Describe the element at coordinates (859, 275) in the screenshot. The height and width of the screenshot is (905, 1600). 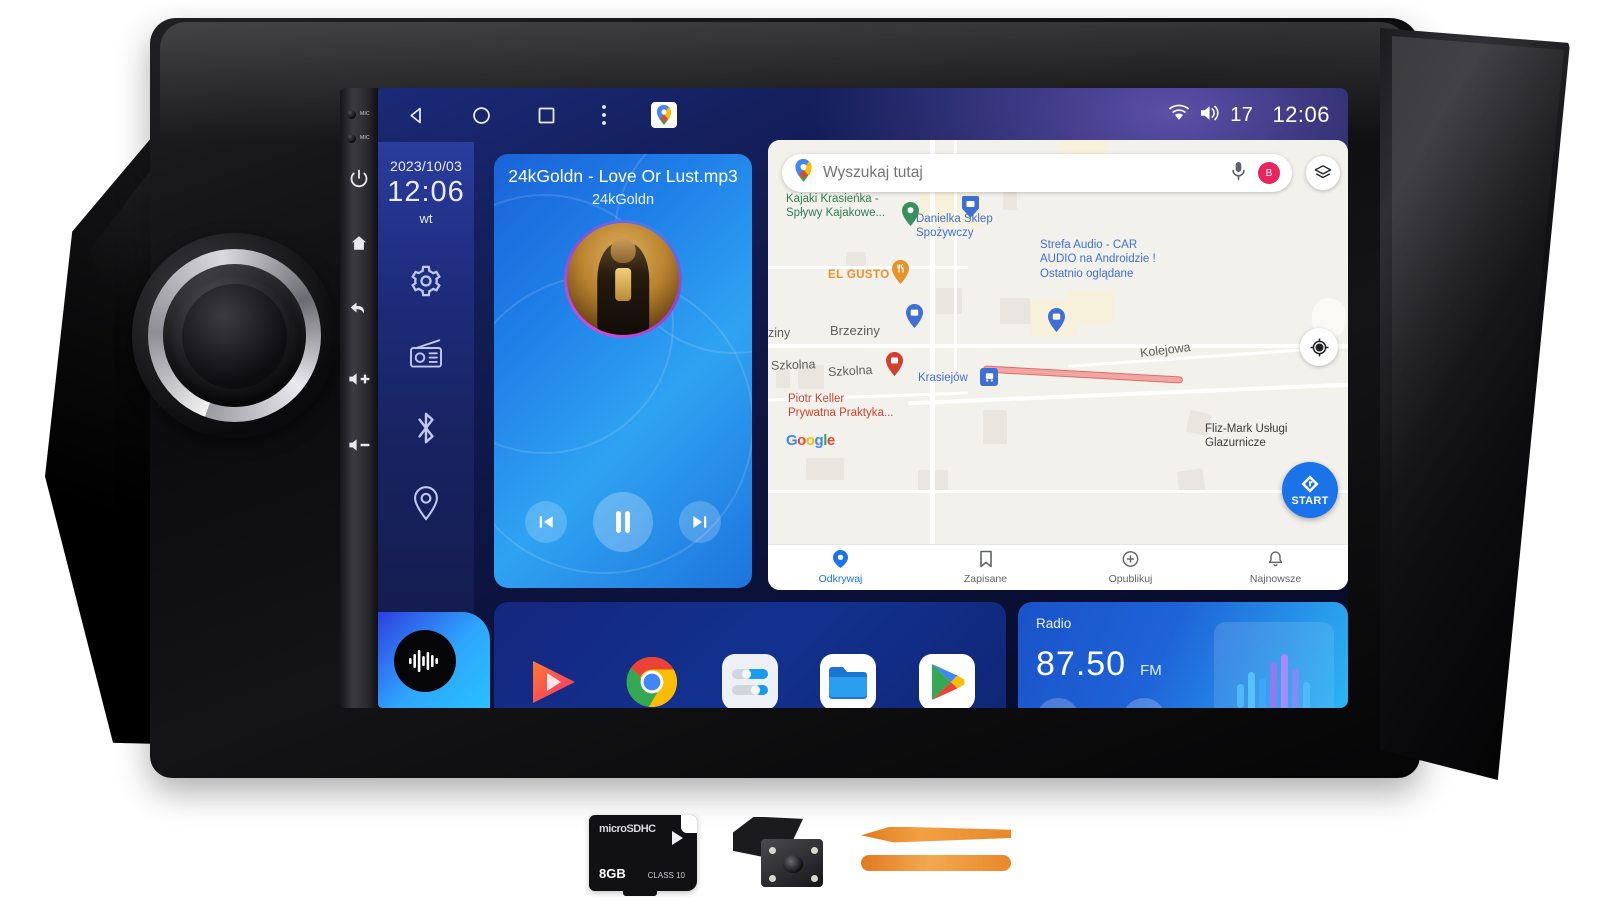
I see `poi-elgusto-label: EL GUSTO` at that location.